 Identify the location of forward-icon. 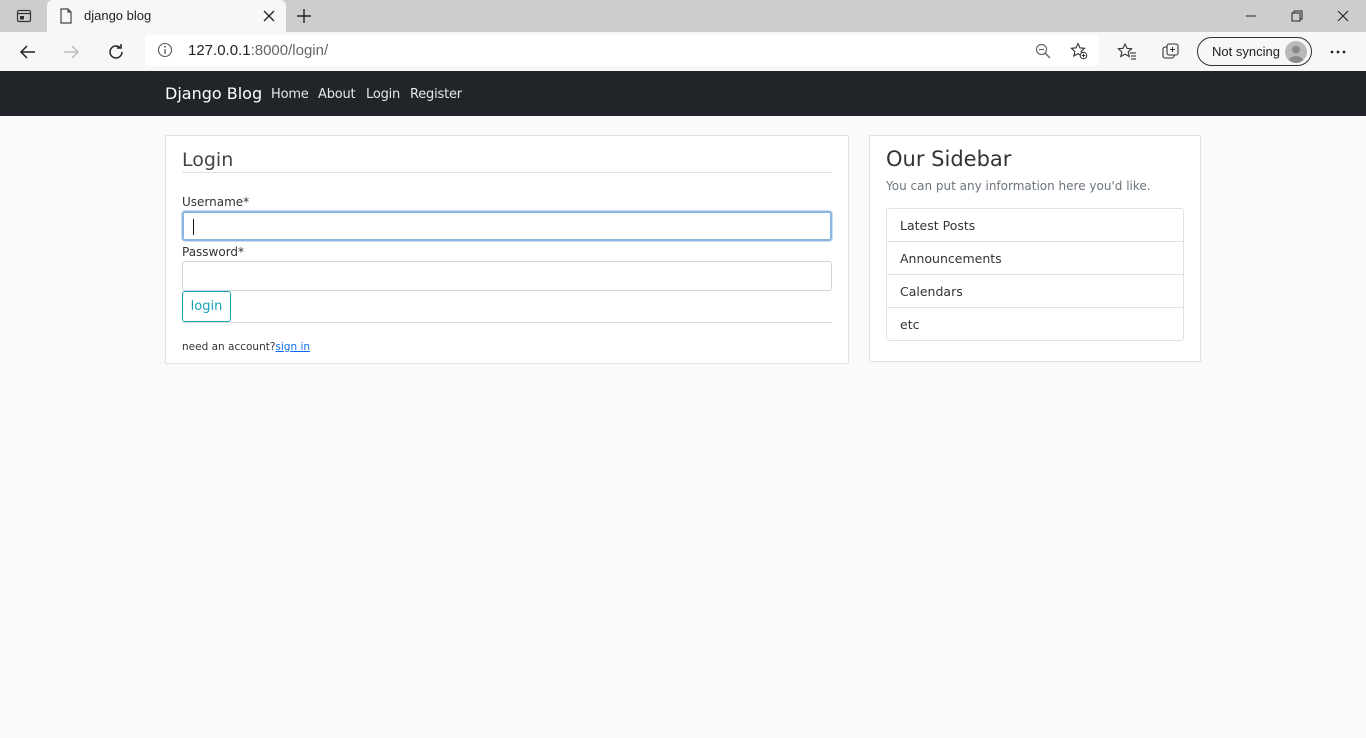
(71, 52).